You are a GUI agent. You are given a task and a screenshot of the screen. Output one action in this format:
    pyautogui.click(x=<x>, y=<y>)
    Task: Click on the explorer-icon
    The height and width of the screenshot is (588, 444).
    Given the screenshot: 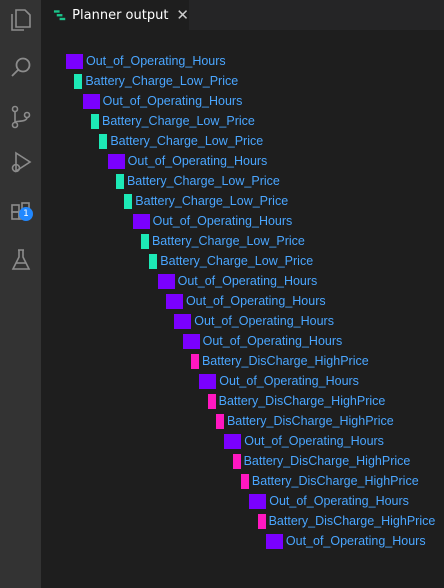 What is the action you would take?
    pyautogui.click(x=20, y=20)
    